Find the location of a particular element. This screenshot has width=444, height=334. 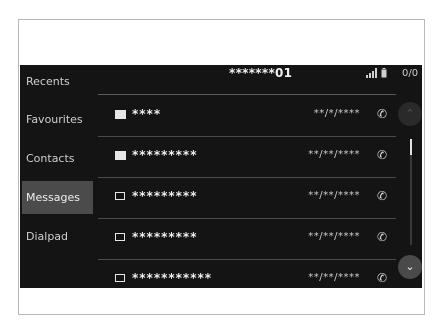

scrollbar is located at coordinates (411, 192).